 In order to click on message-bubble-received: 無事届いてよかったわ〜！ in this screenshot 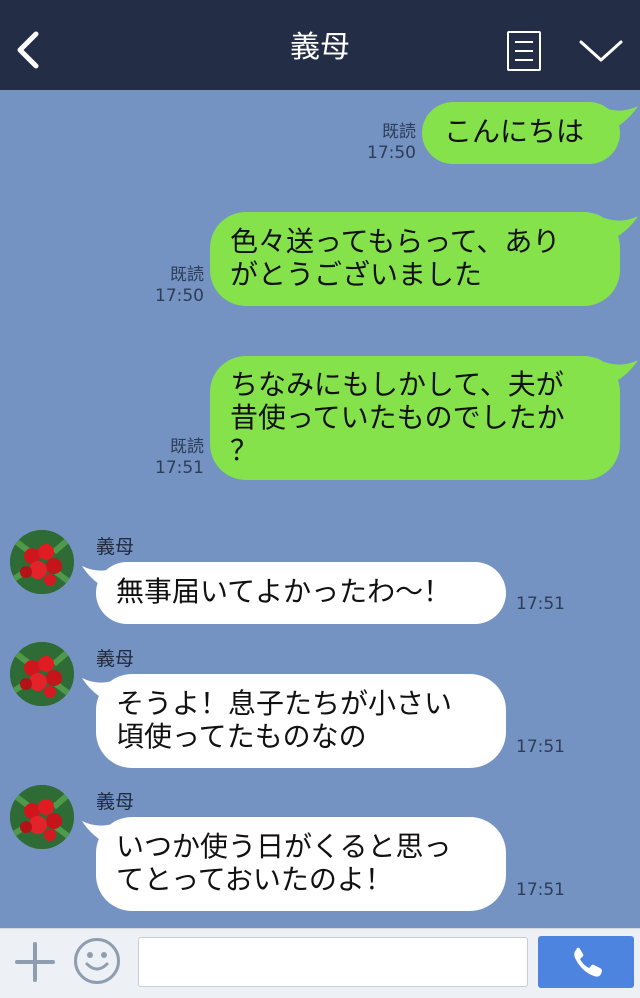, I will do `click(301, 593)`.